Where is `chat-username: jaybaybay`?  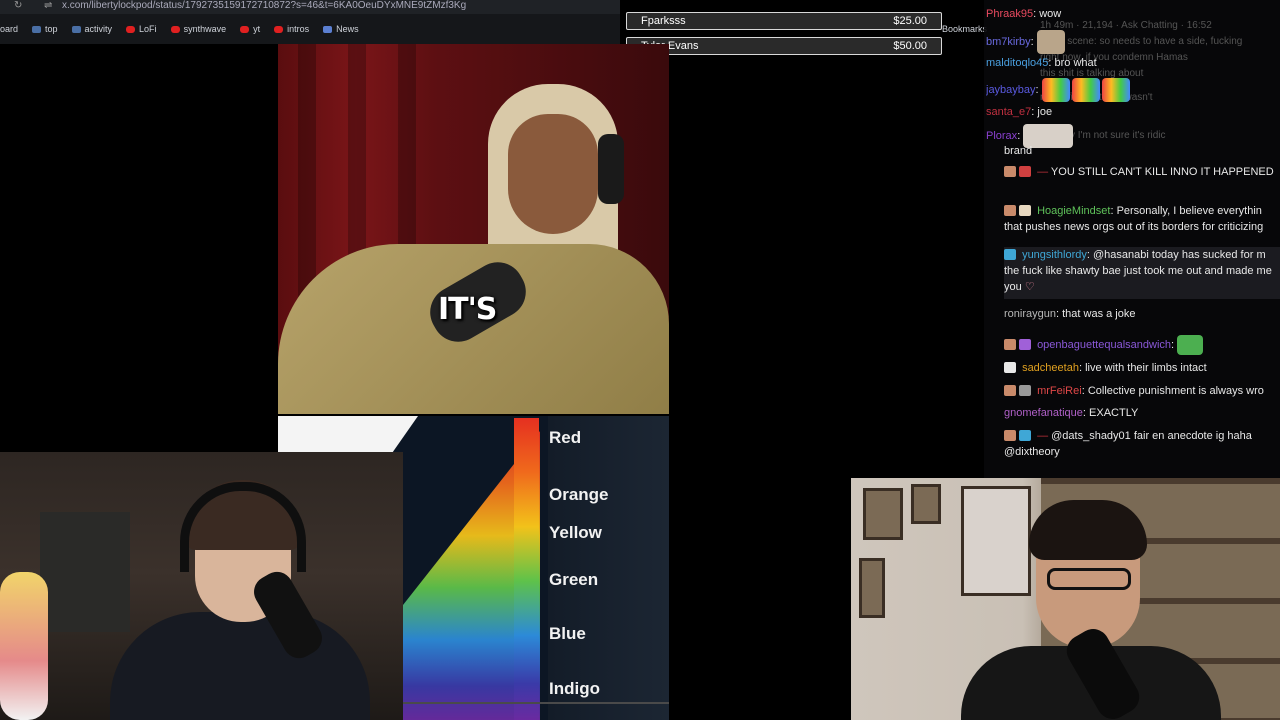
chat-username: jaybaybay is located at coordinates (1011, 90).